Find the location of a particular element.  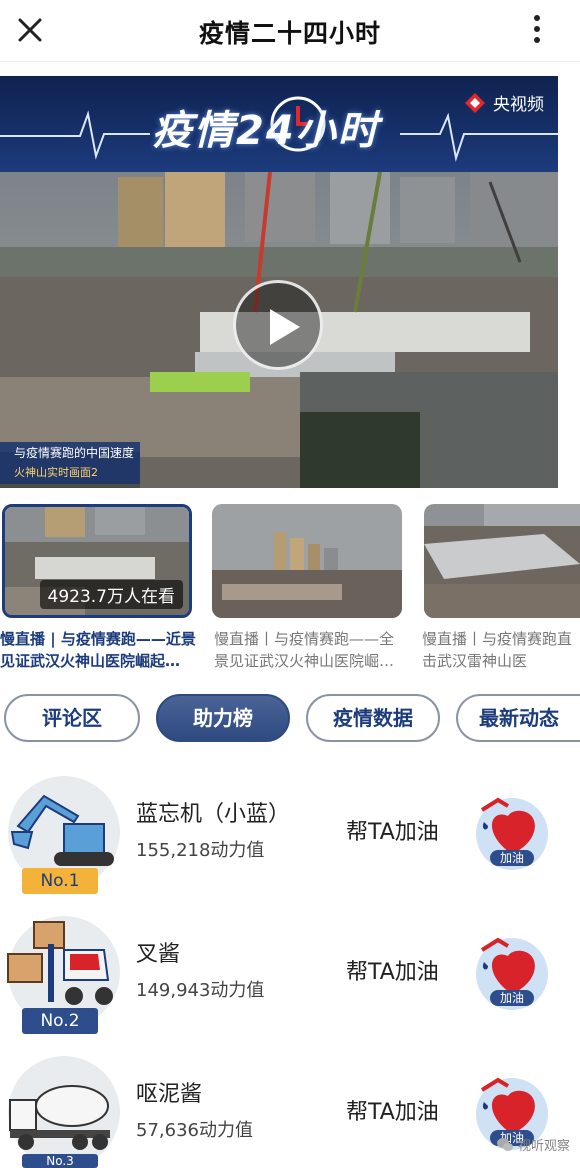

tab-epidemic-data: 疫情数据 is located at coordinates (373, 718).